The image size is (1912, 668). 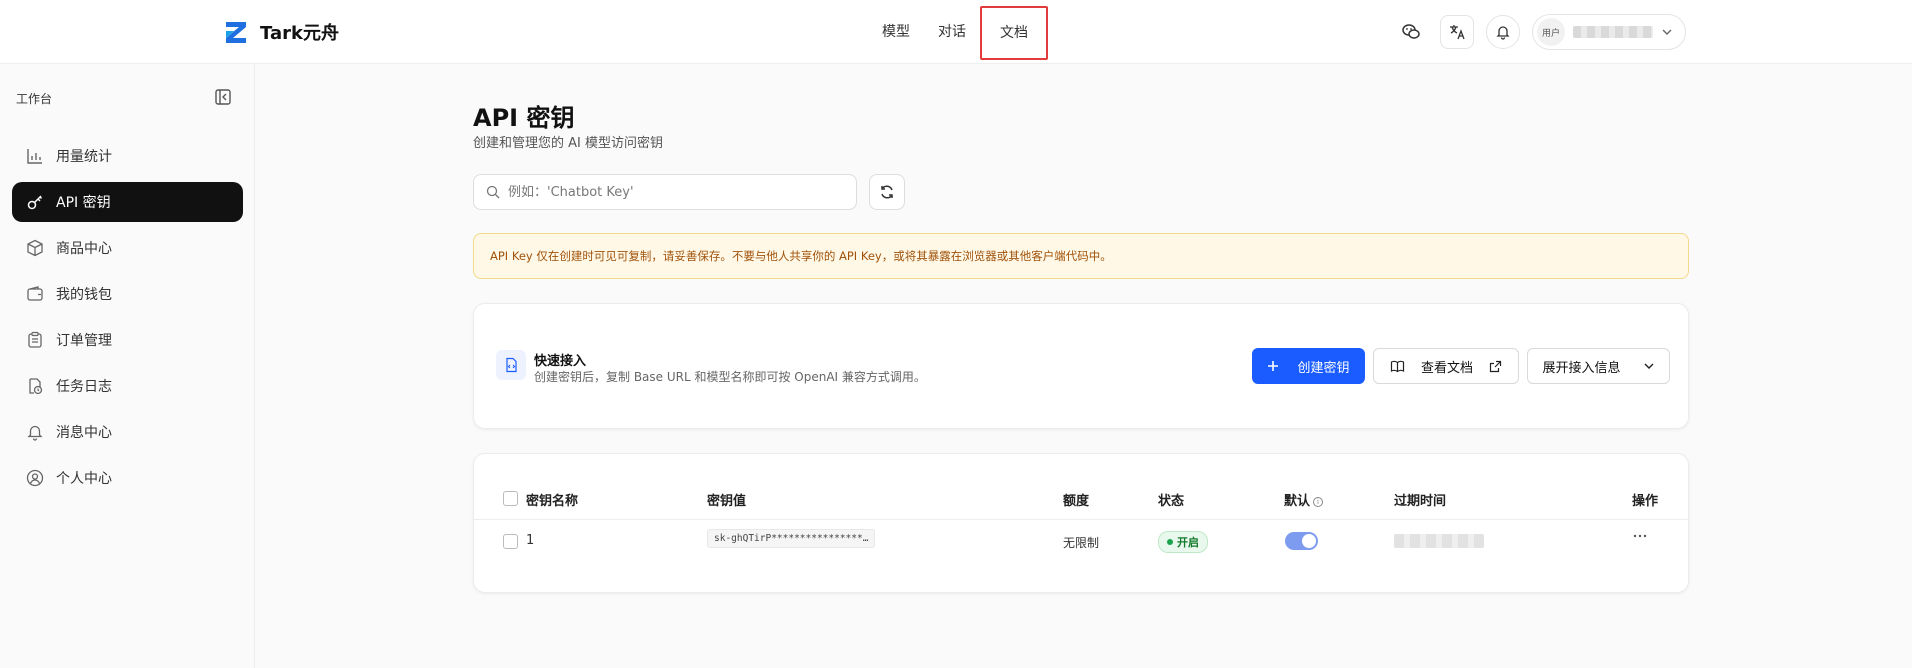 What do you see at coordinates (1081, 543) in the screenshot?
I see `row-quota: 无限制` at bounding box center [1081, 543].